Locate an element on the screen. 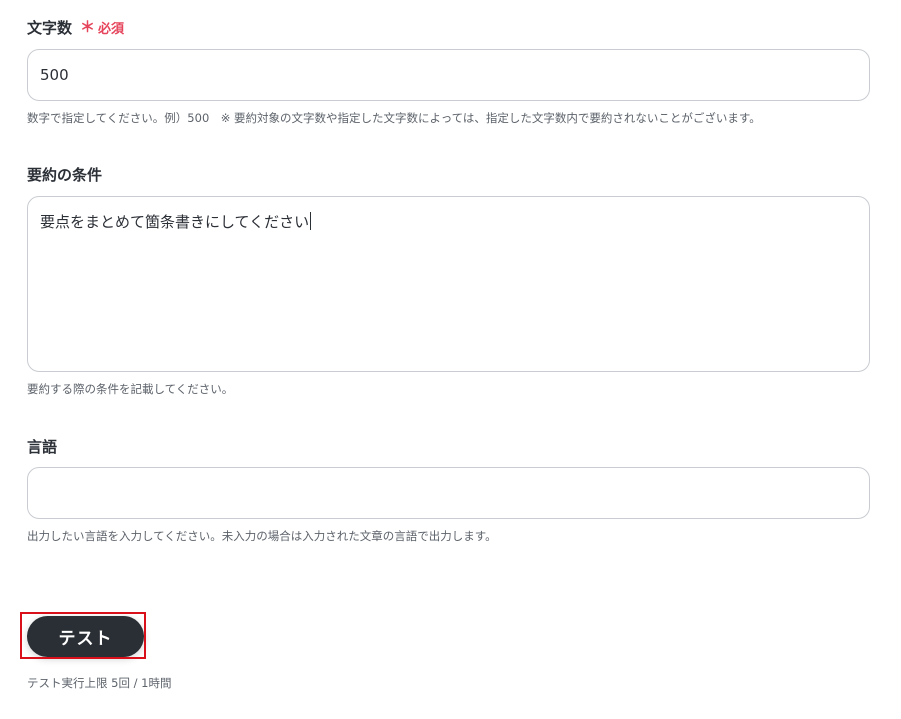 Image resolution: width=901 pixels, height=719 pixels. required-text: 必須 is located at coordinates (111, 29).